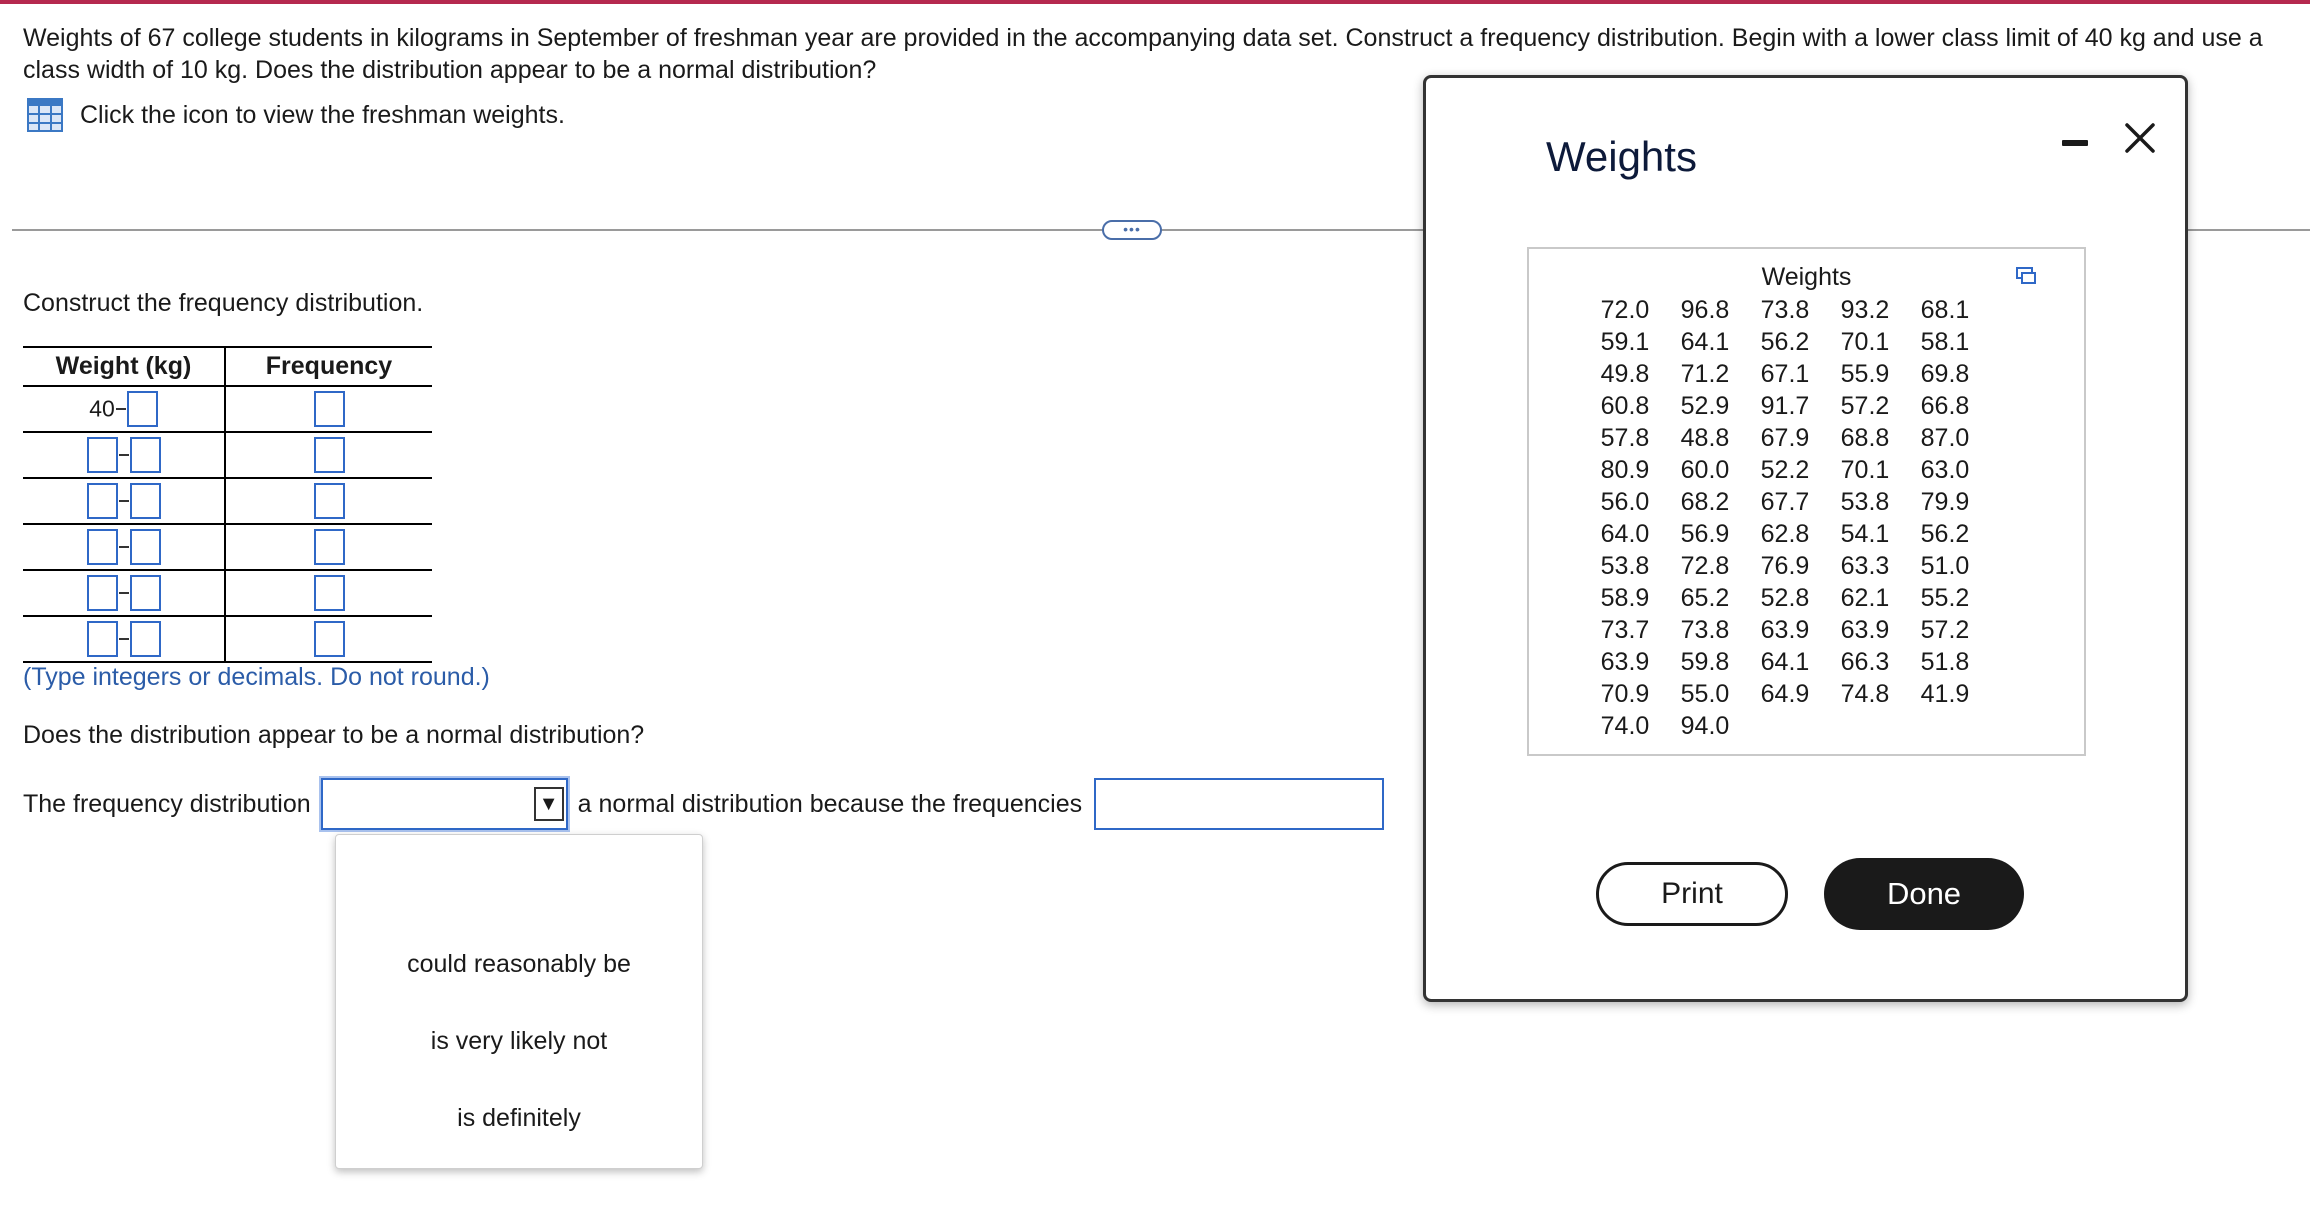 This screenshot has width=2310, height=1214. What do you see at coordinates (1625, 406) in the screenshot?
I see `weight-value: 60.8` at bounding box center [1625, 406].